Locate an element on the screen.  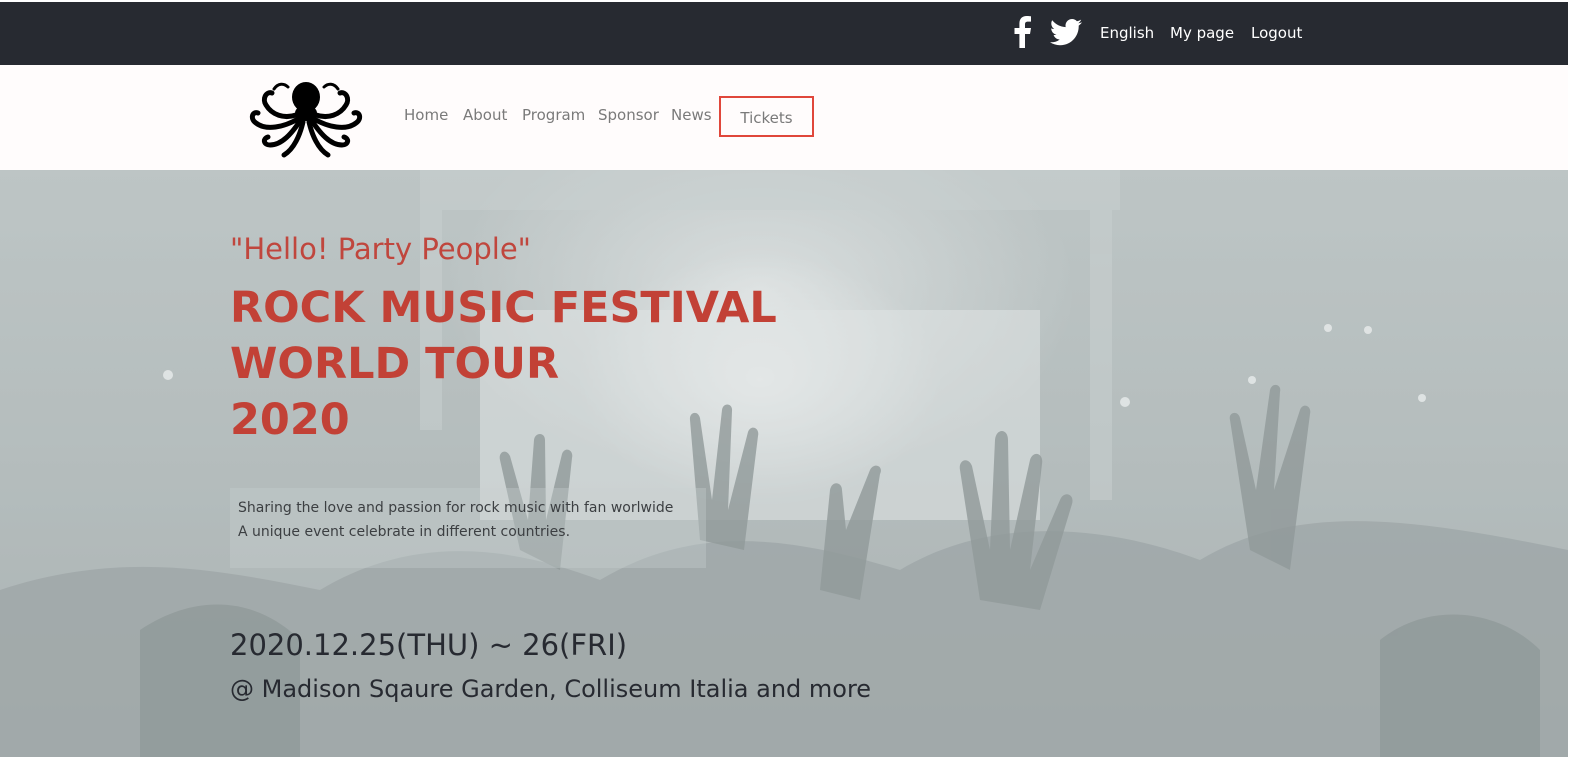
nav-about: About is located at coordinates (485, 115).